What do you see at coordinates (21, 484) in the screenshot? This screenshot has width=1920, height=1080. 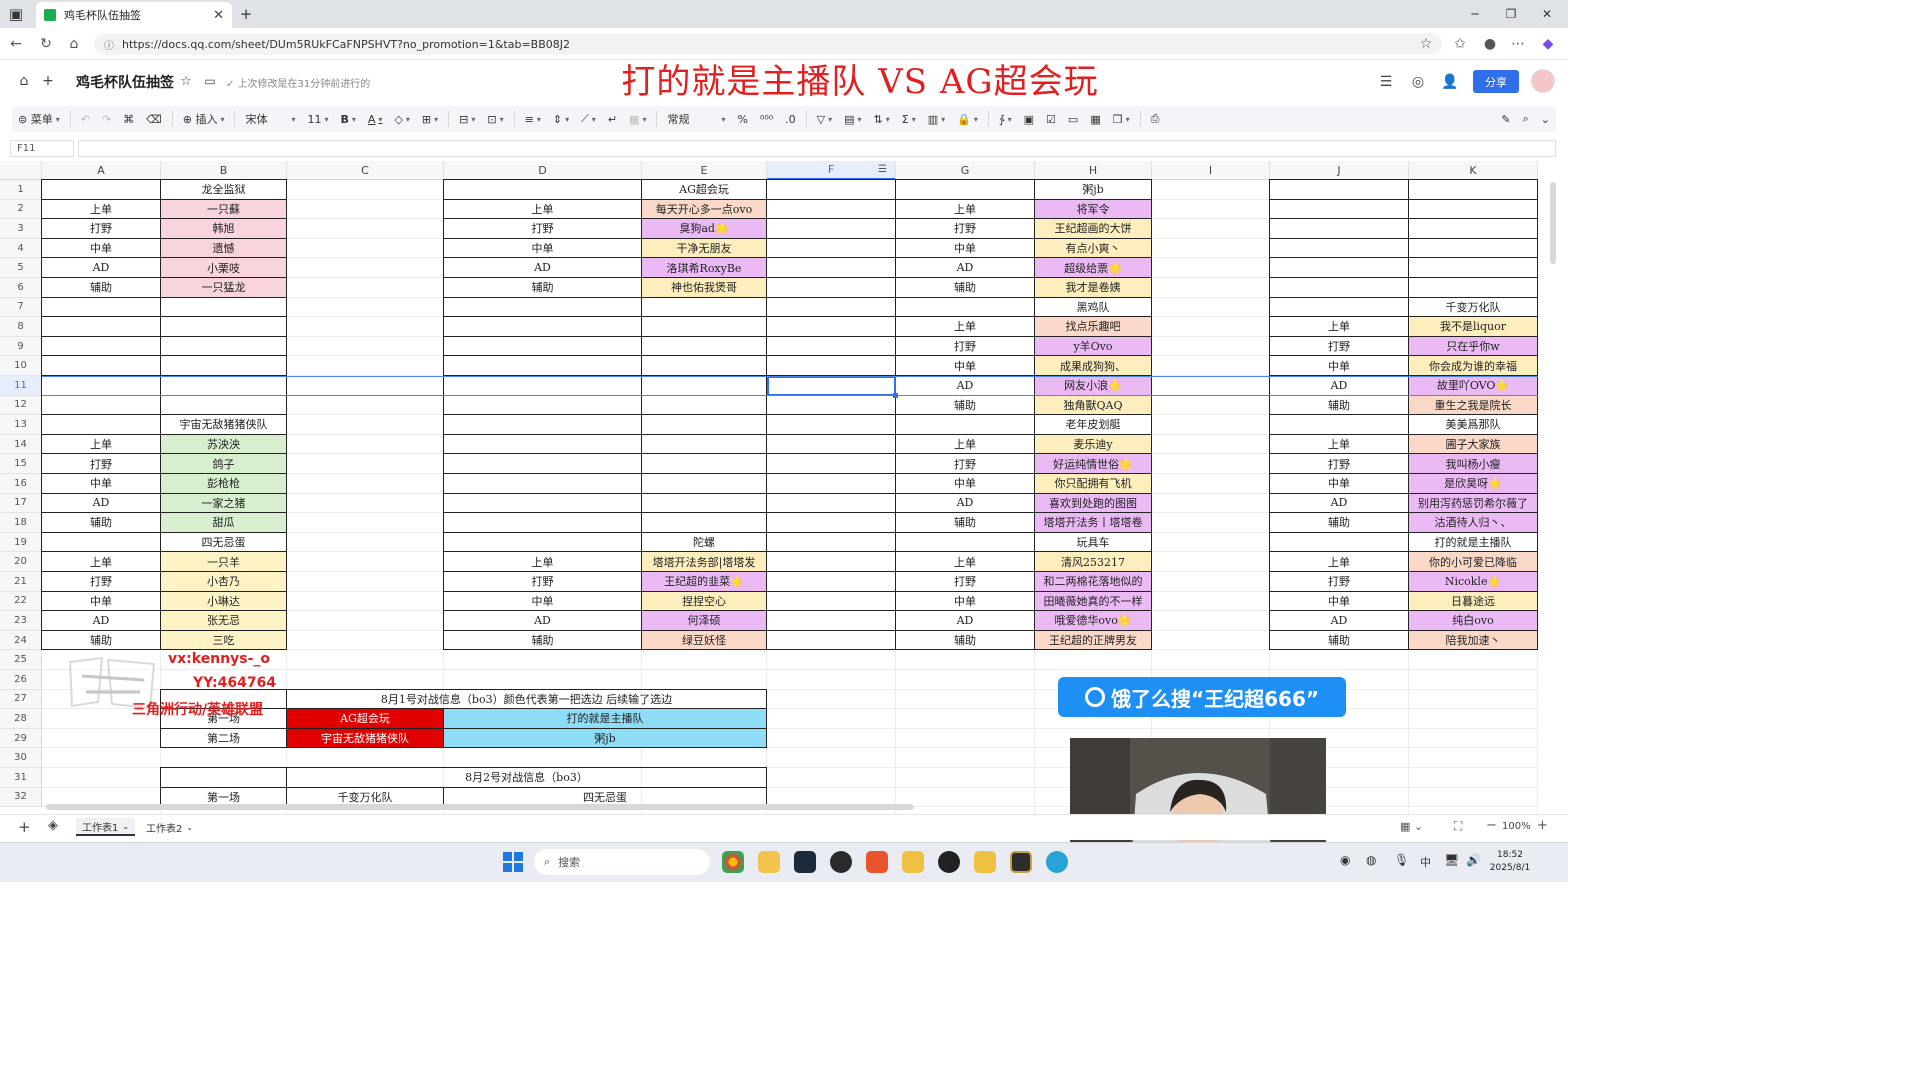 I see `row-header-16: 16` at bounding box center [21, 484].